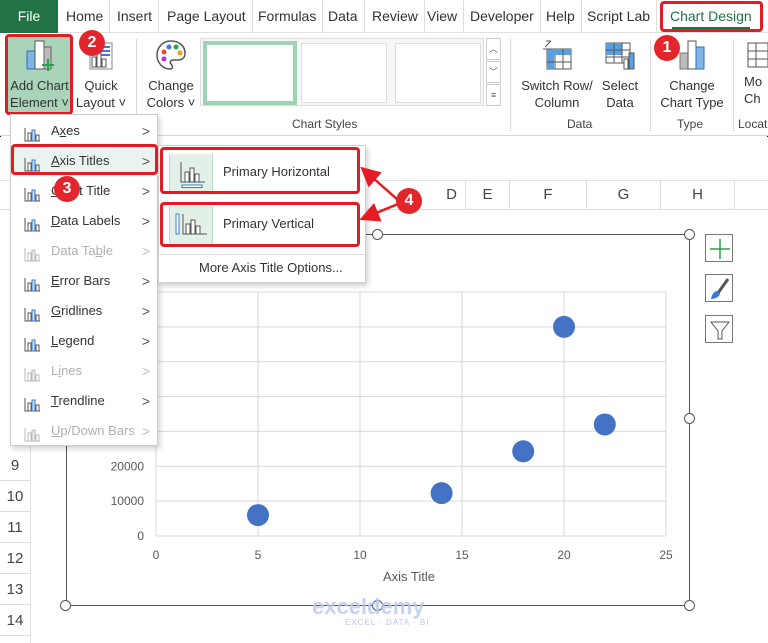 Image resolution: width=768 pixels, height=643 pixels. I want to click on step-badge-4: 4, so click(409, 201).